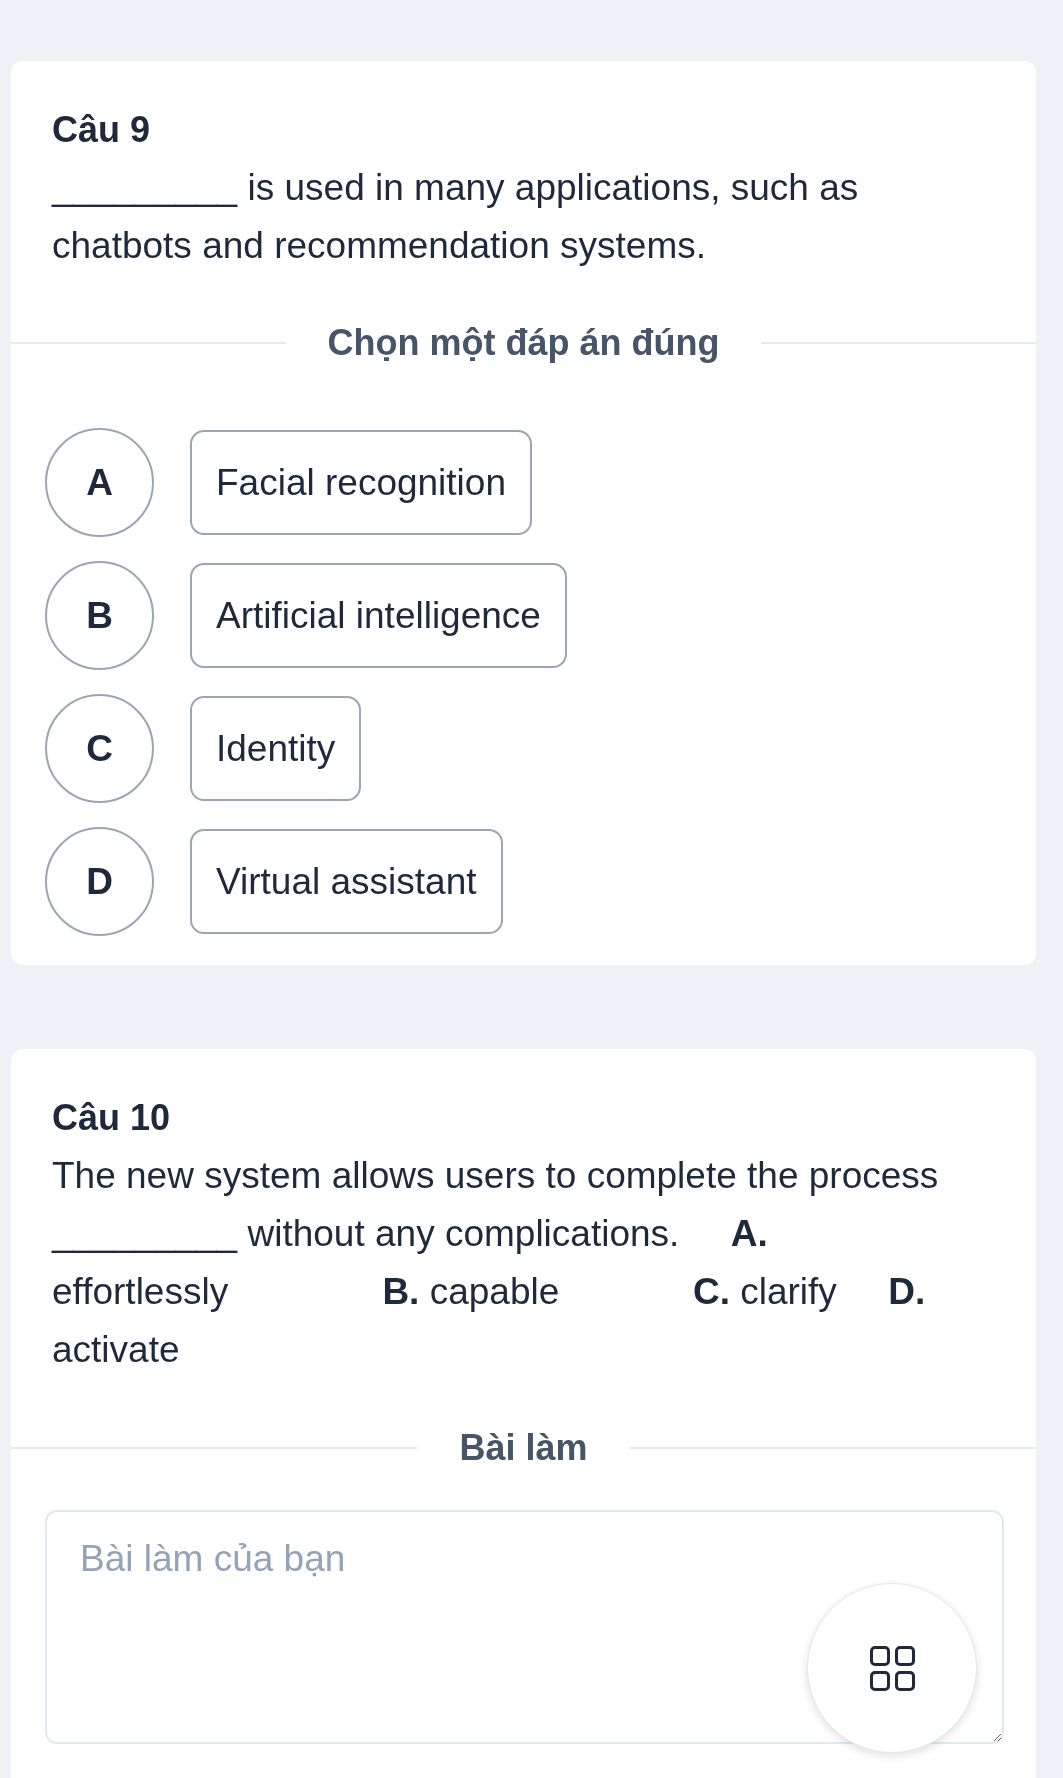  Describe the element at coordinates (346, 881) in the screenshot. I see `option-button: Virtual assistant` at that location.